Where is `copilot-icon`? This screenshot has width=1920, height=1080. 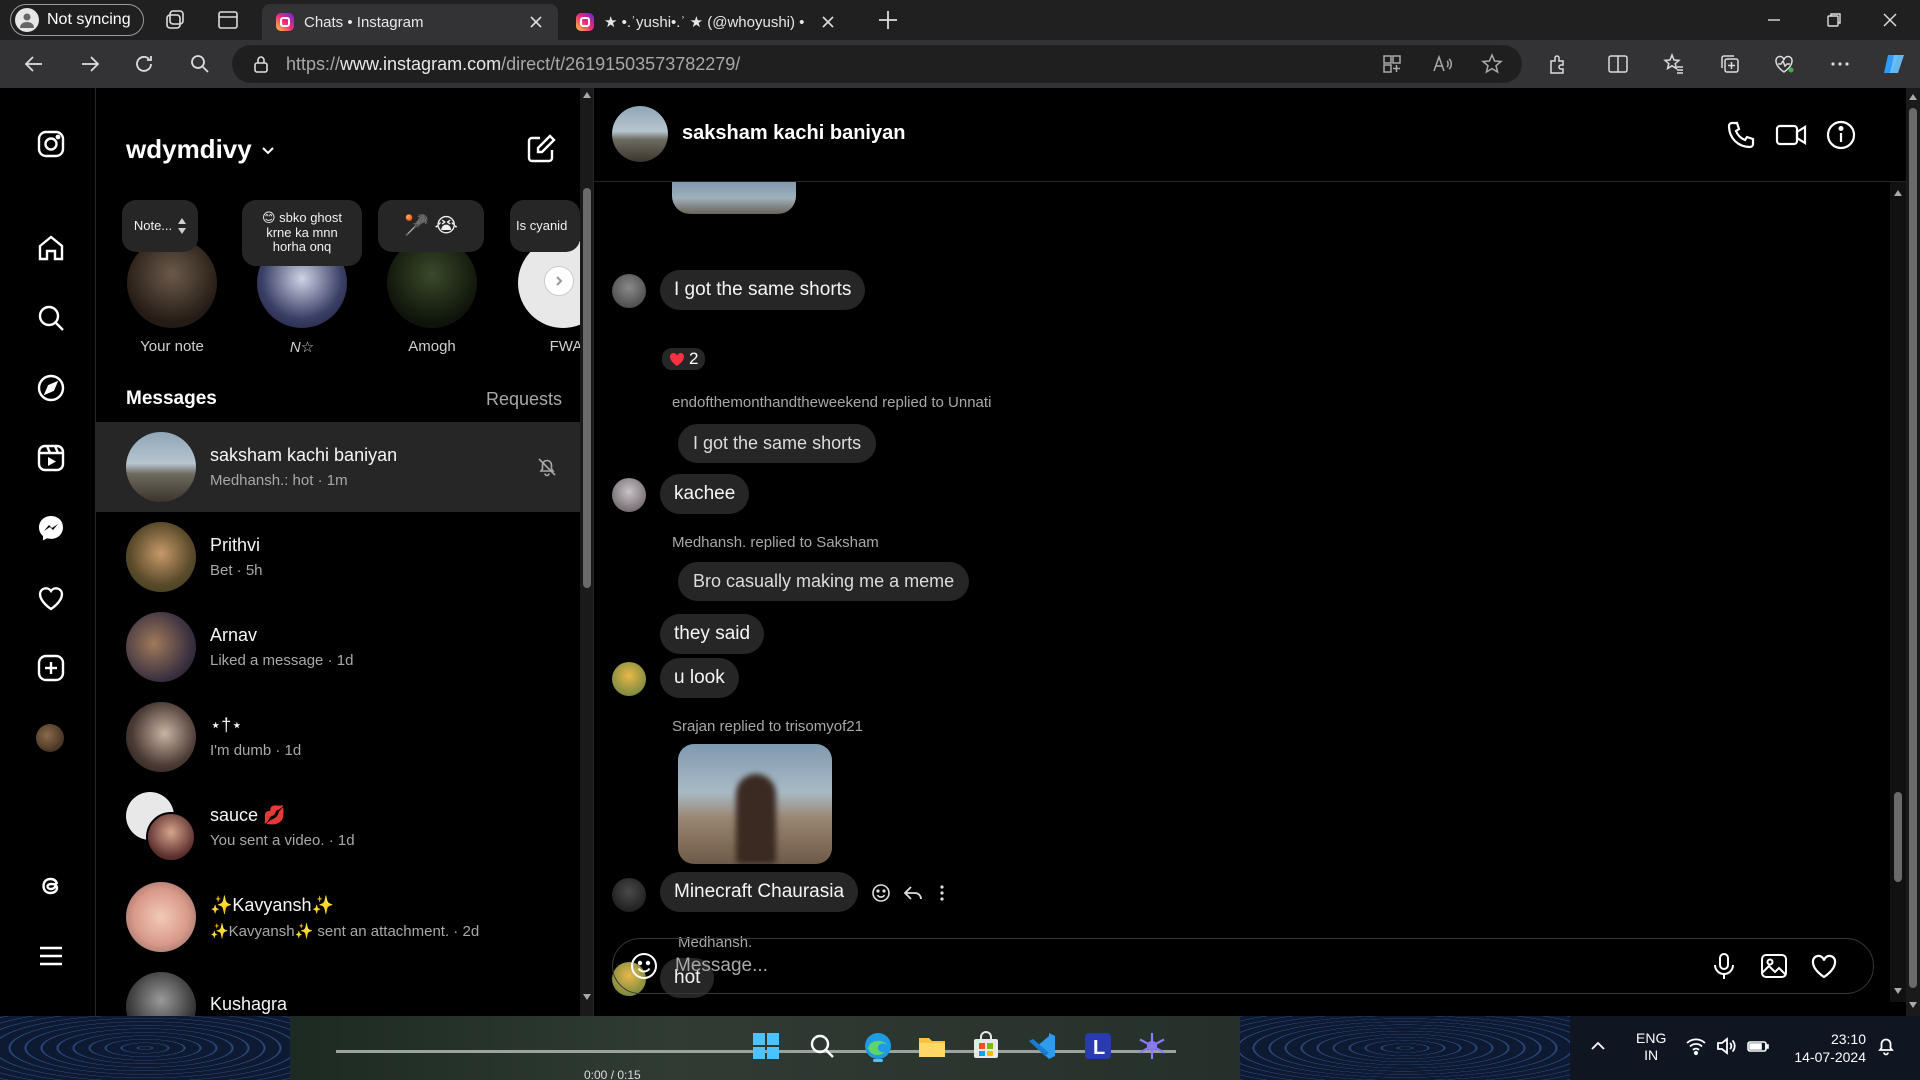
copilot-icon is located at coordinates (1895, 64).